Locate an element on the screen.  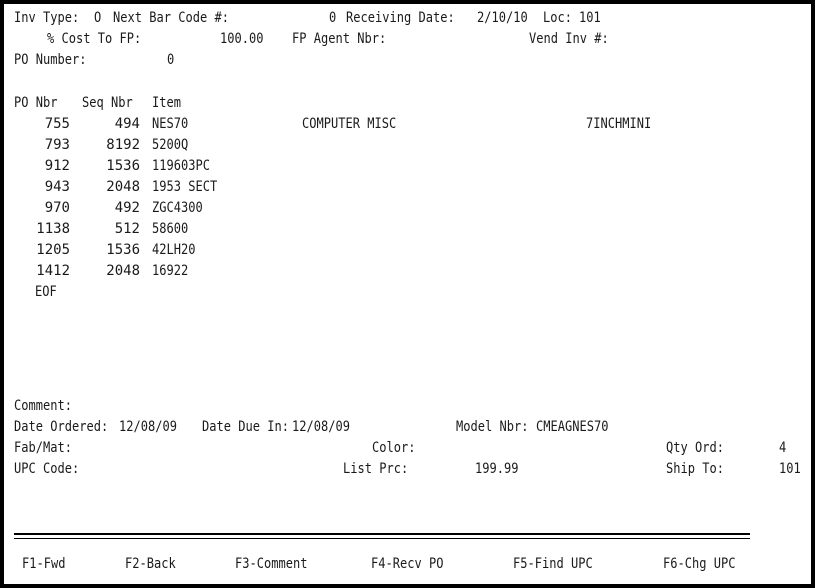
row-item: 119603PC is located at coordinates (181, 166).